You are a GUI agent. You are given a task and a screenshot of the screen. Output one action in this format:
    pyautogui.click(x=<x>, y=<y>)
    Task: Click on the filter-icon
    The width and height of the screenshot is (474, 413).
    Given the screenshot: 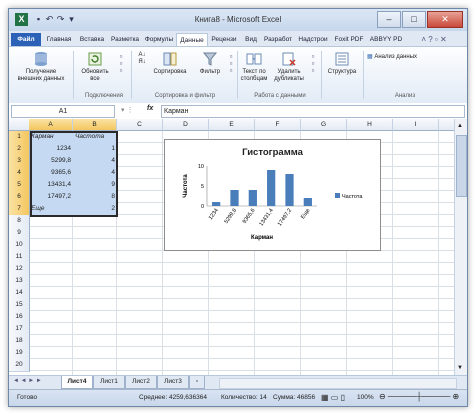 What is the action you would take?
    pyautogui.click(x=210, y=59)
    